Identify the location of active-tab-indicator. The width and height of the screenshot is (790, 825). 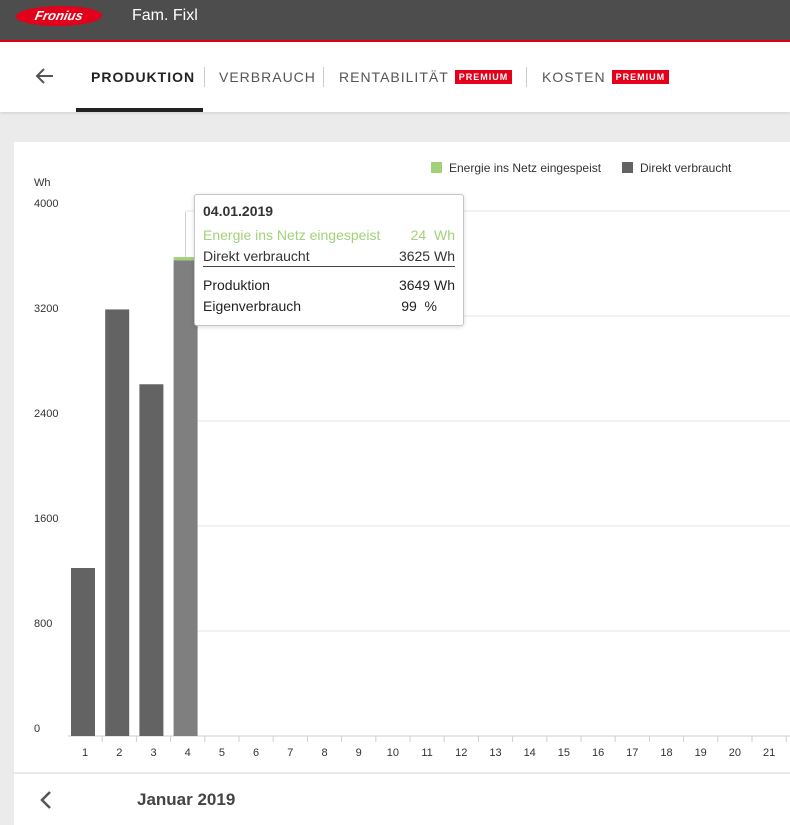
(139, 110).